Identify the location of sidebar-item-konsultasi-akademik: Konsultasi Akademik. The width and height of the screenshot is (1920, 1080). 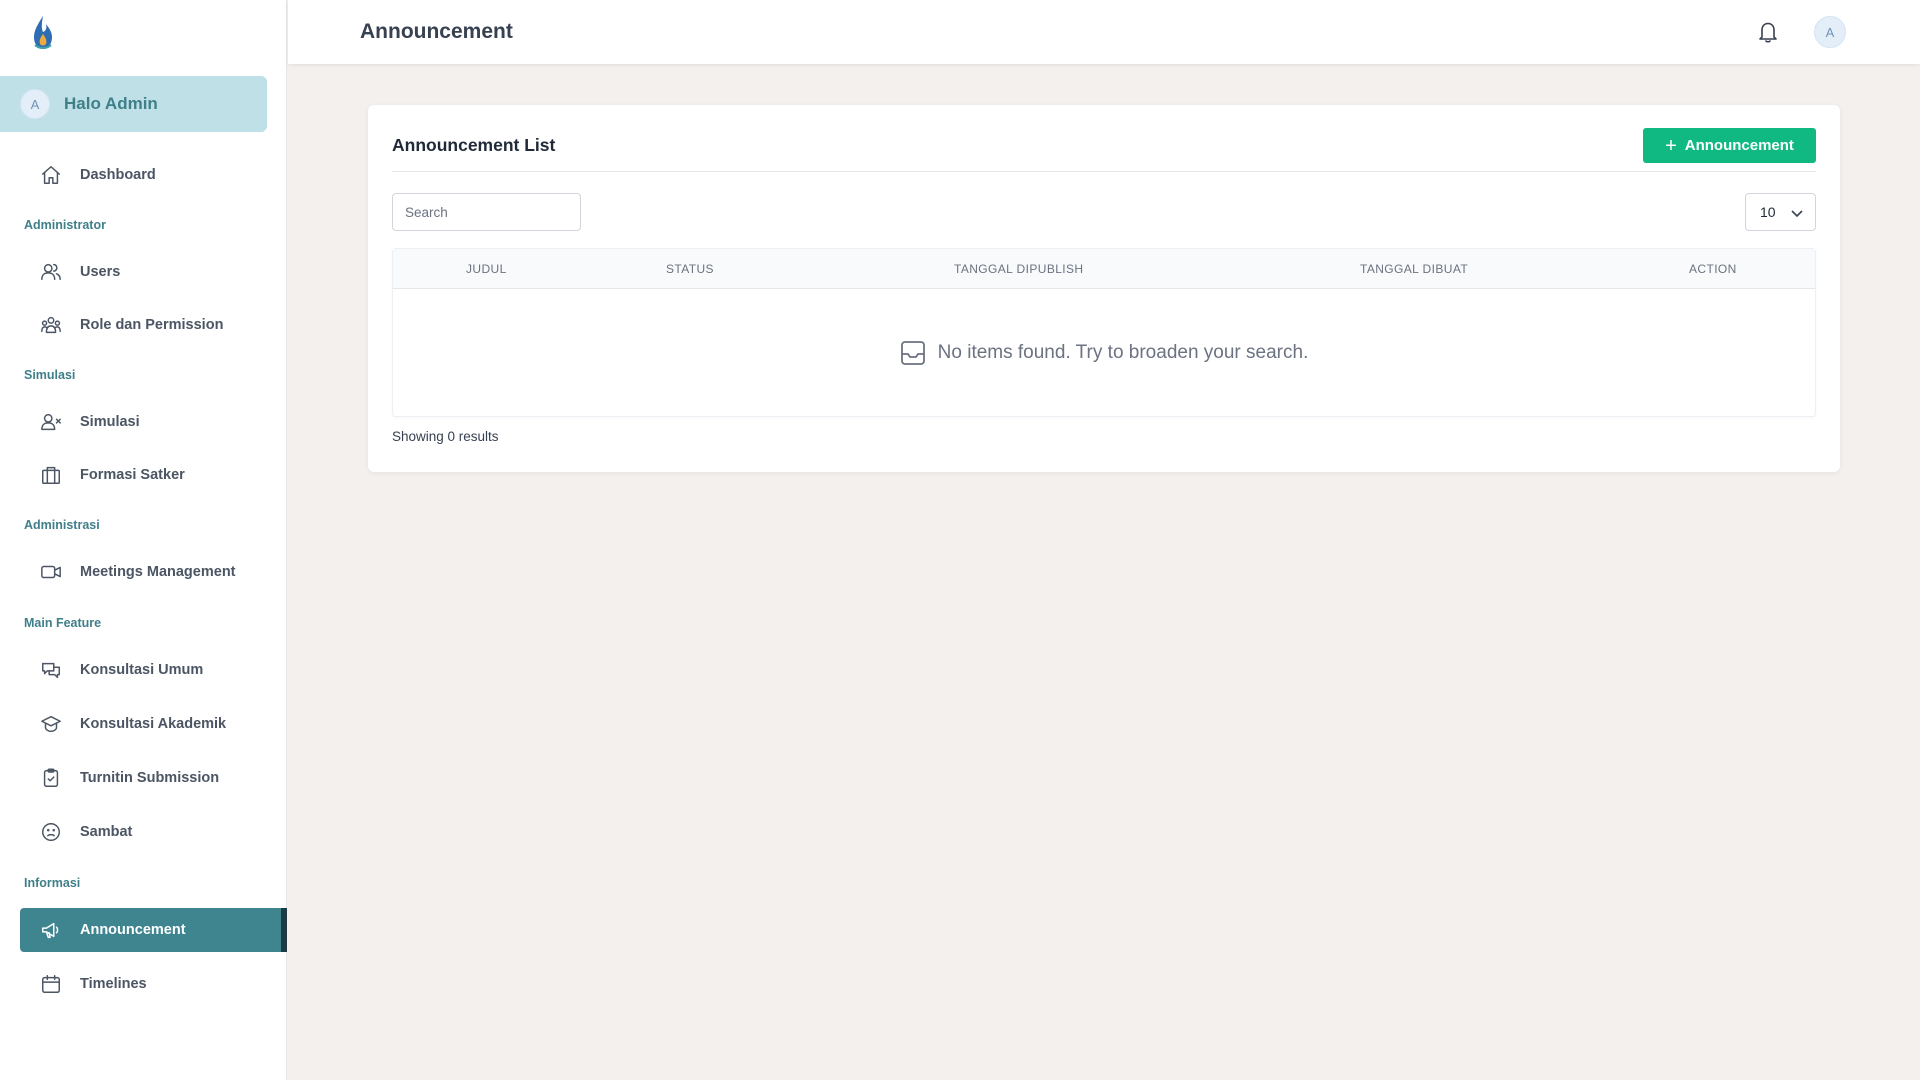
(153, 724).